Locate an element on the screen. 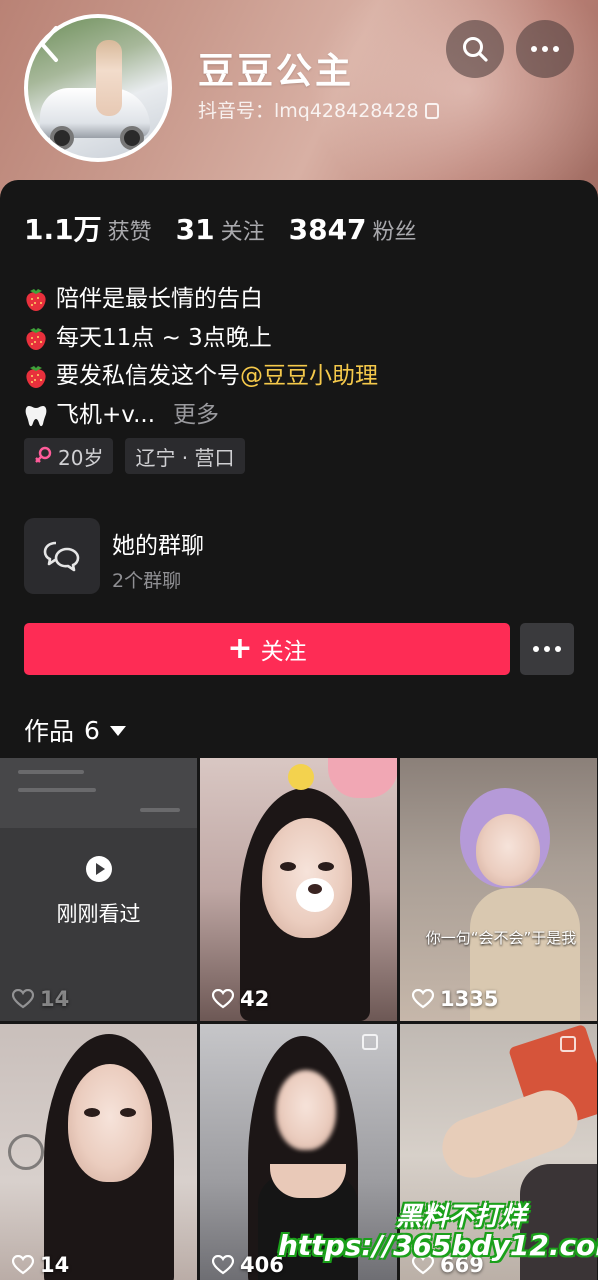 The height and width of the screenshot is (1280, 598). search-button is located at coordinates (475, 49).